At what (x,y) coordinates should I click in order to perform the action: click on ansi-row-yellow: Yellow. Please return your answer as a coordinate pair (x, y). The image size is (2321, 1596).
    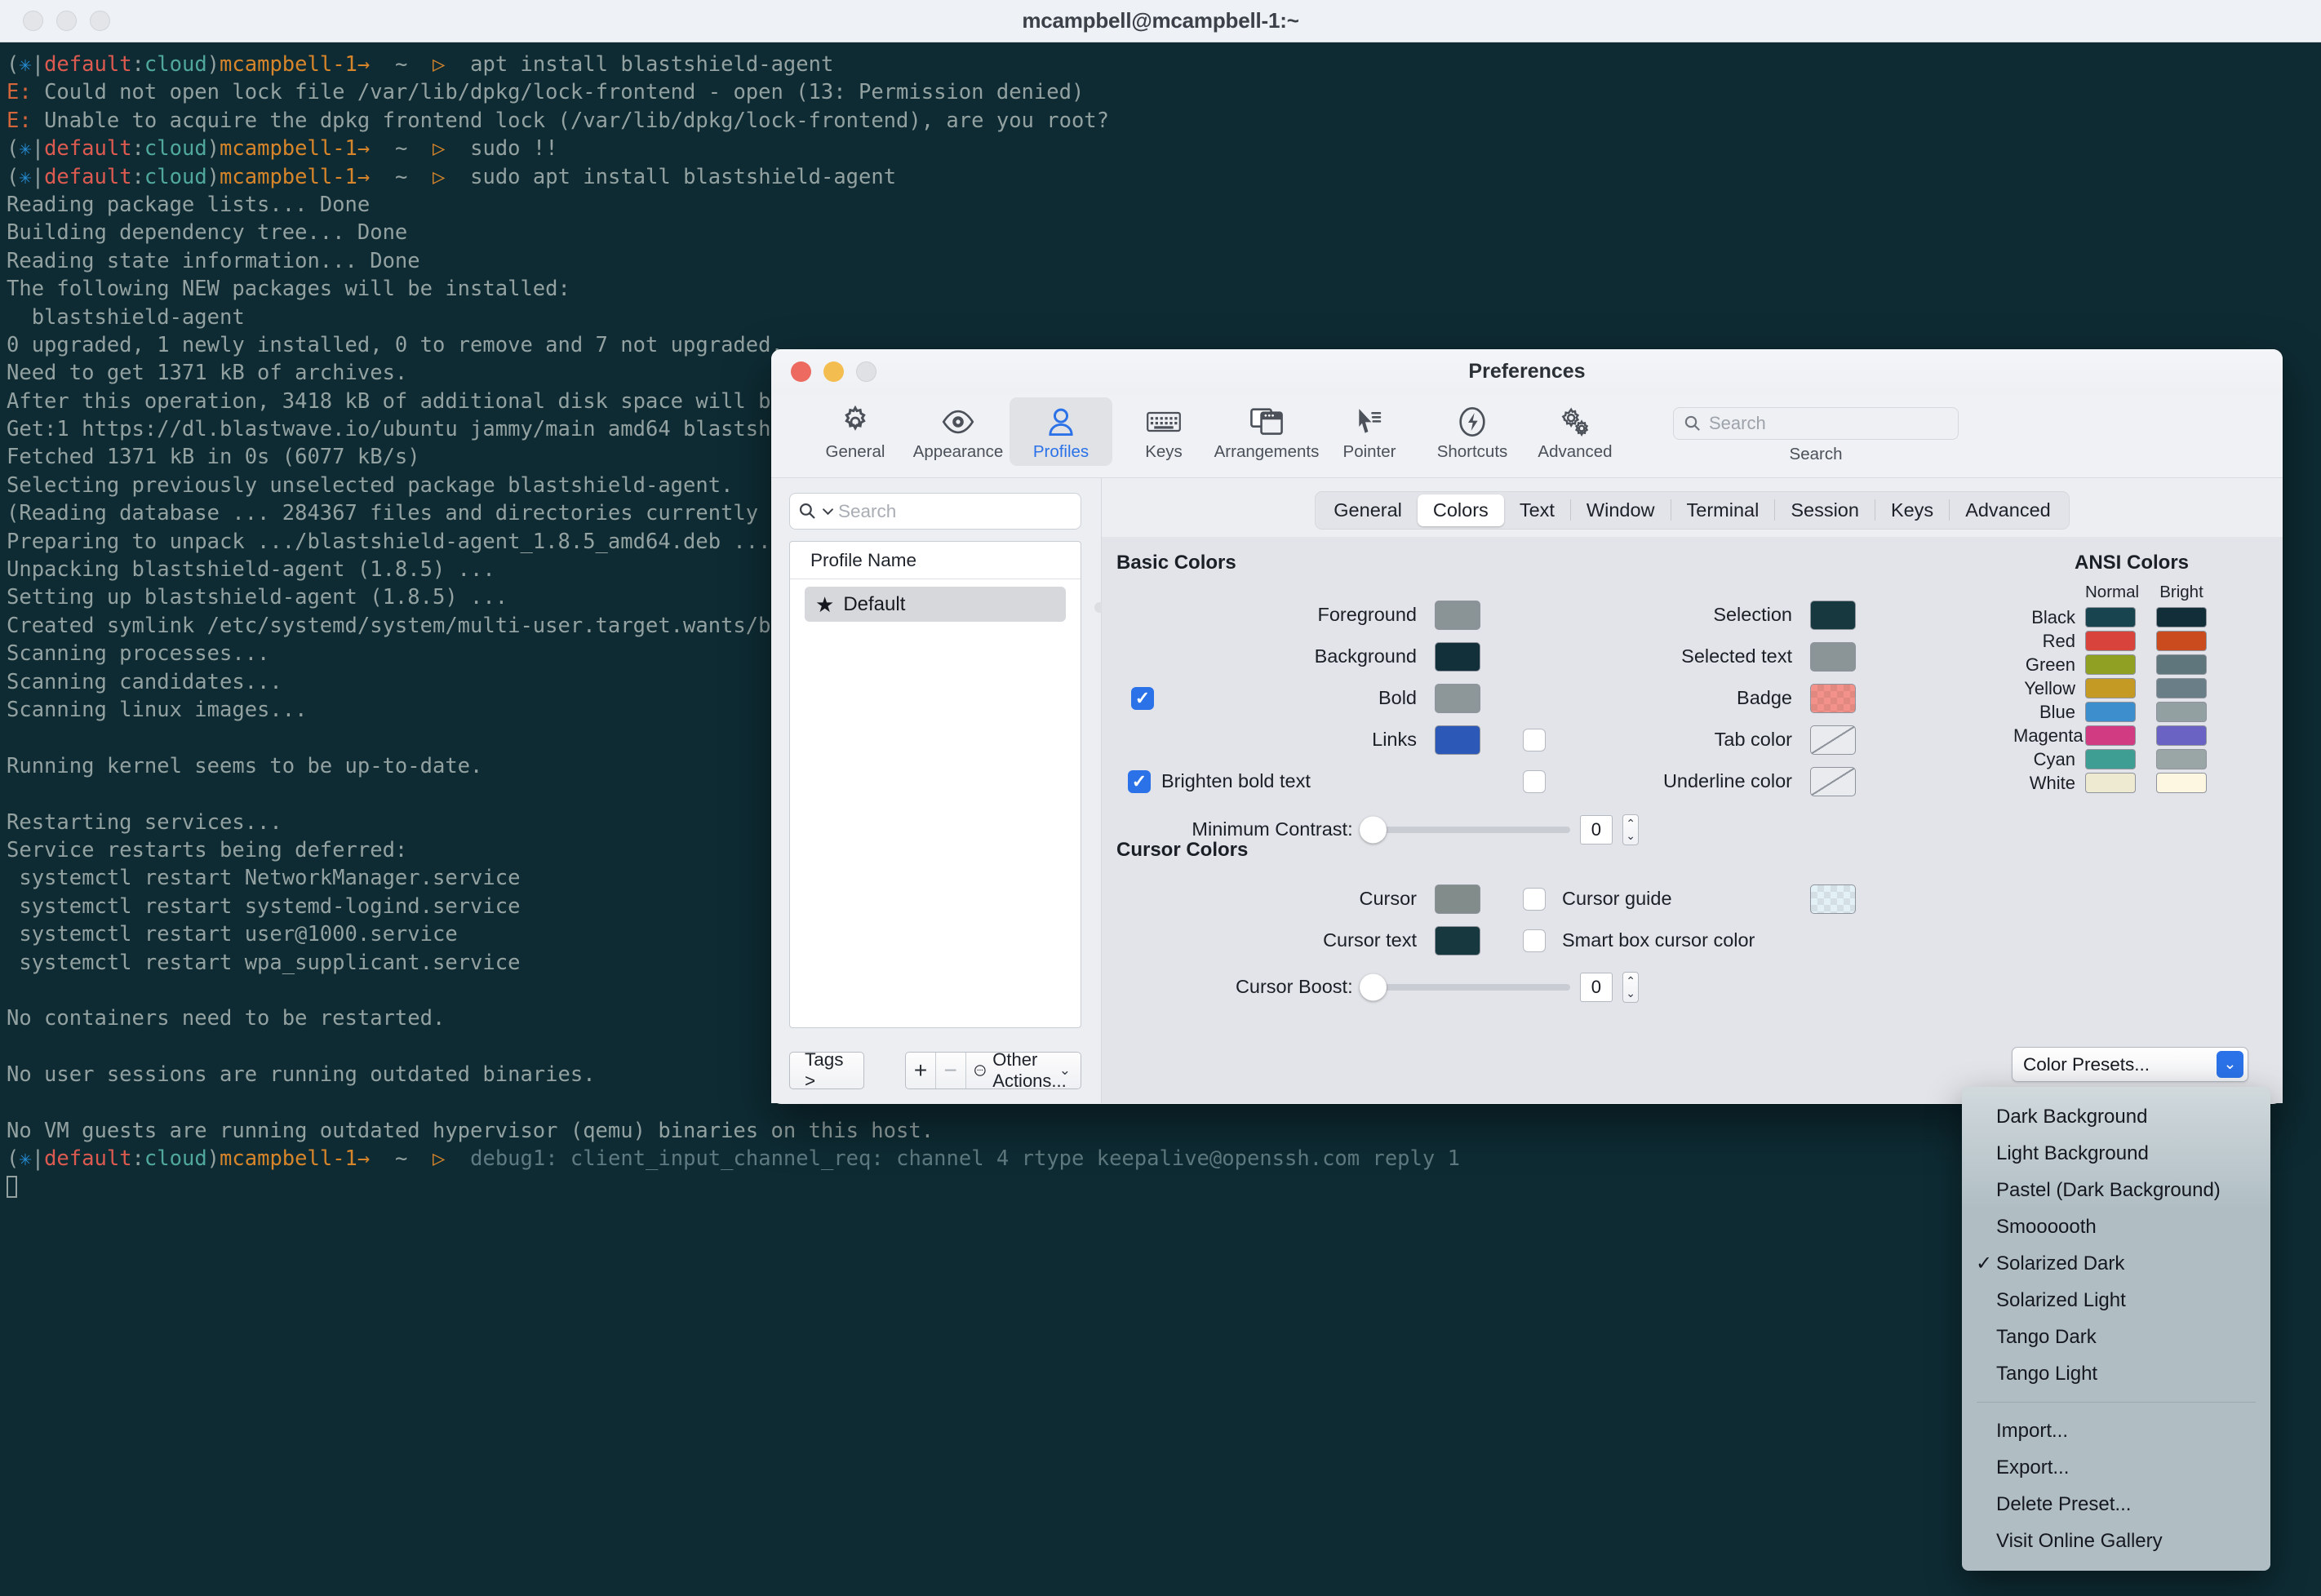
    Looking at the image, I should click on (2131, 688).